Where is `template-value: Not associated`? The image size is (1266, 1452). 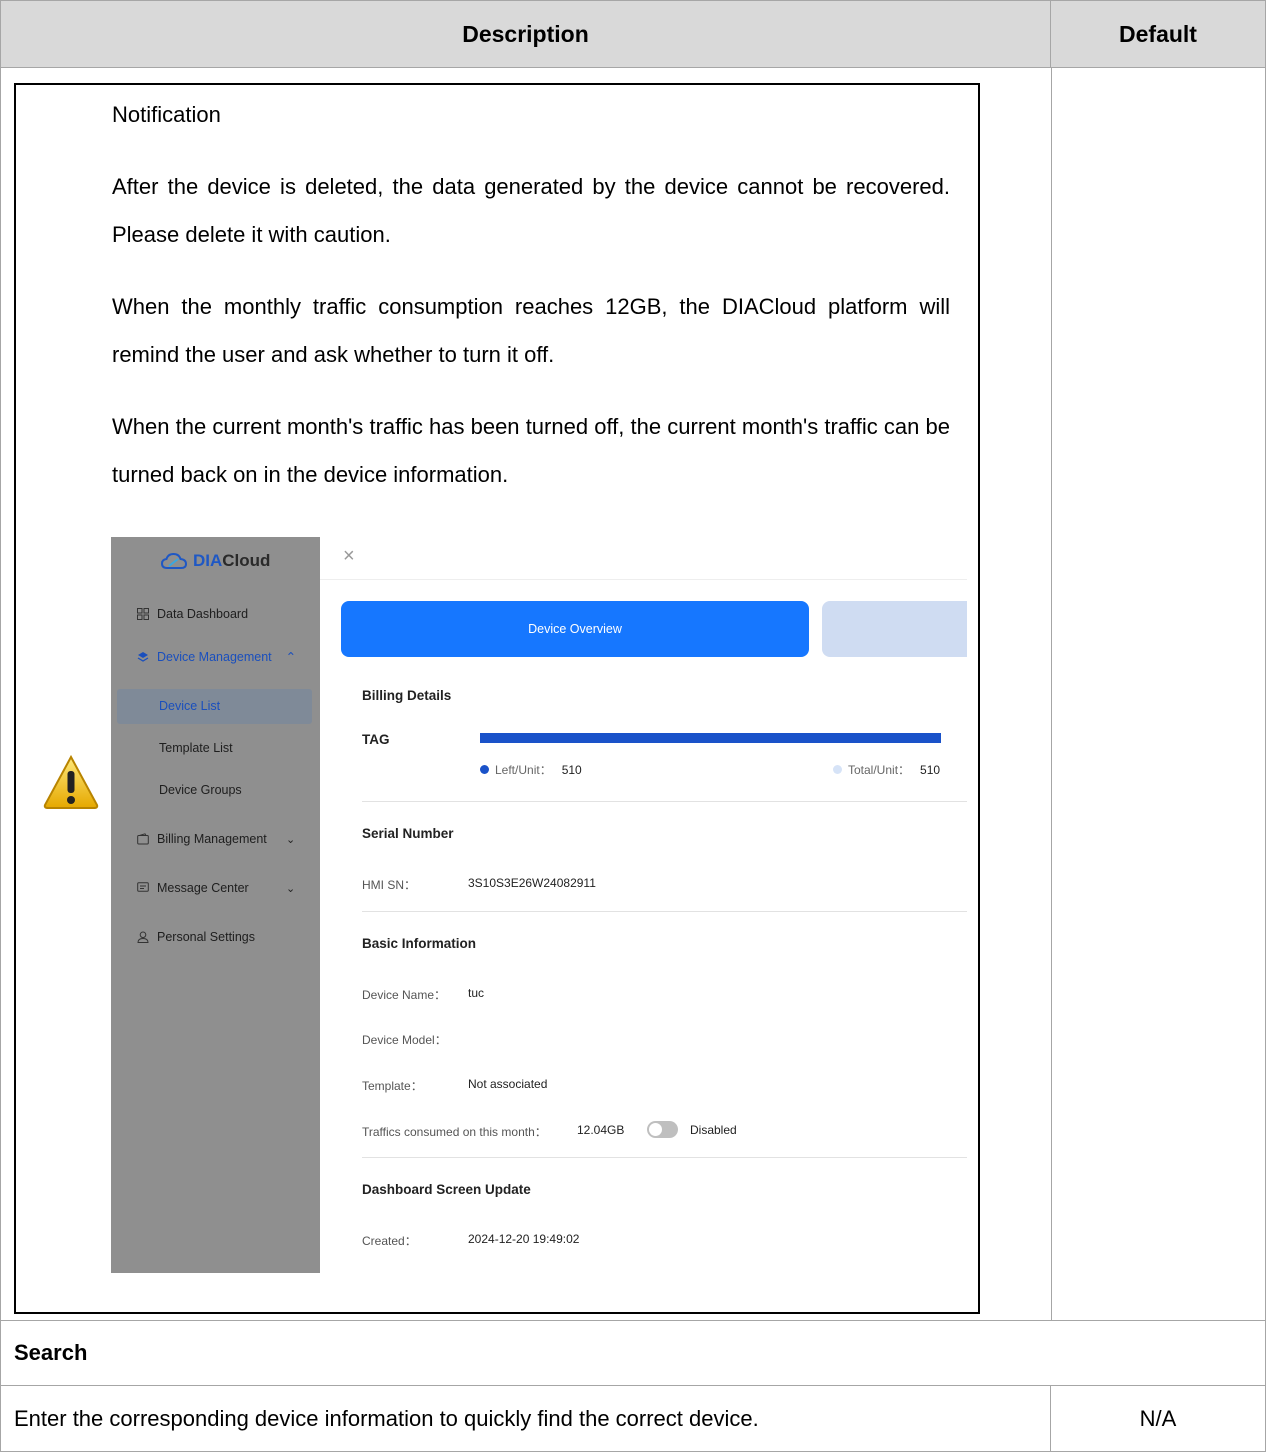 template-value: Not associated is located at coordinates (508, 1084).